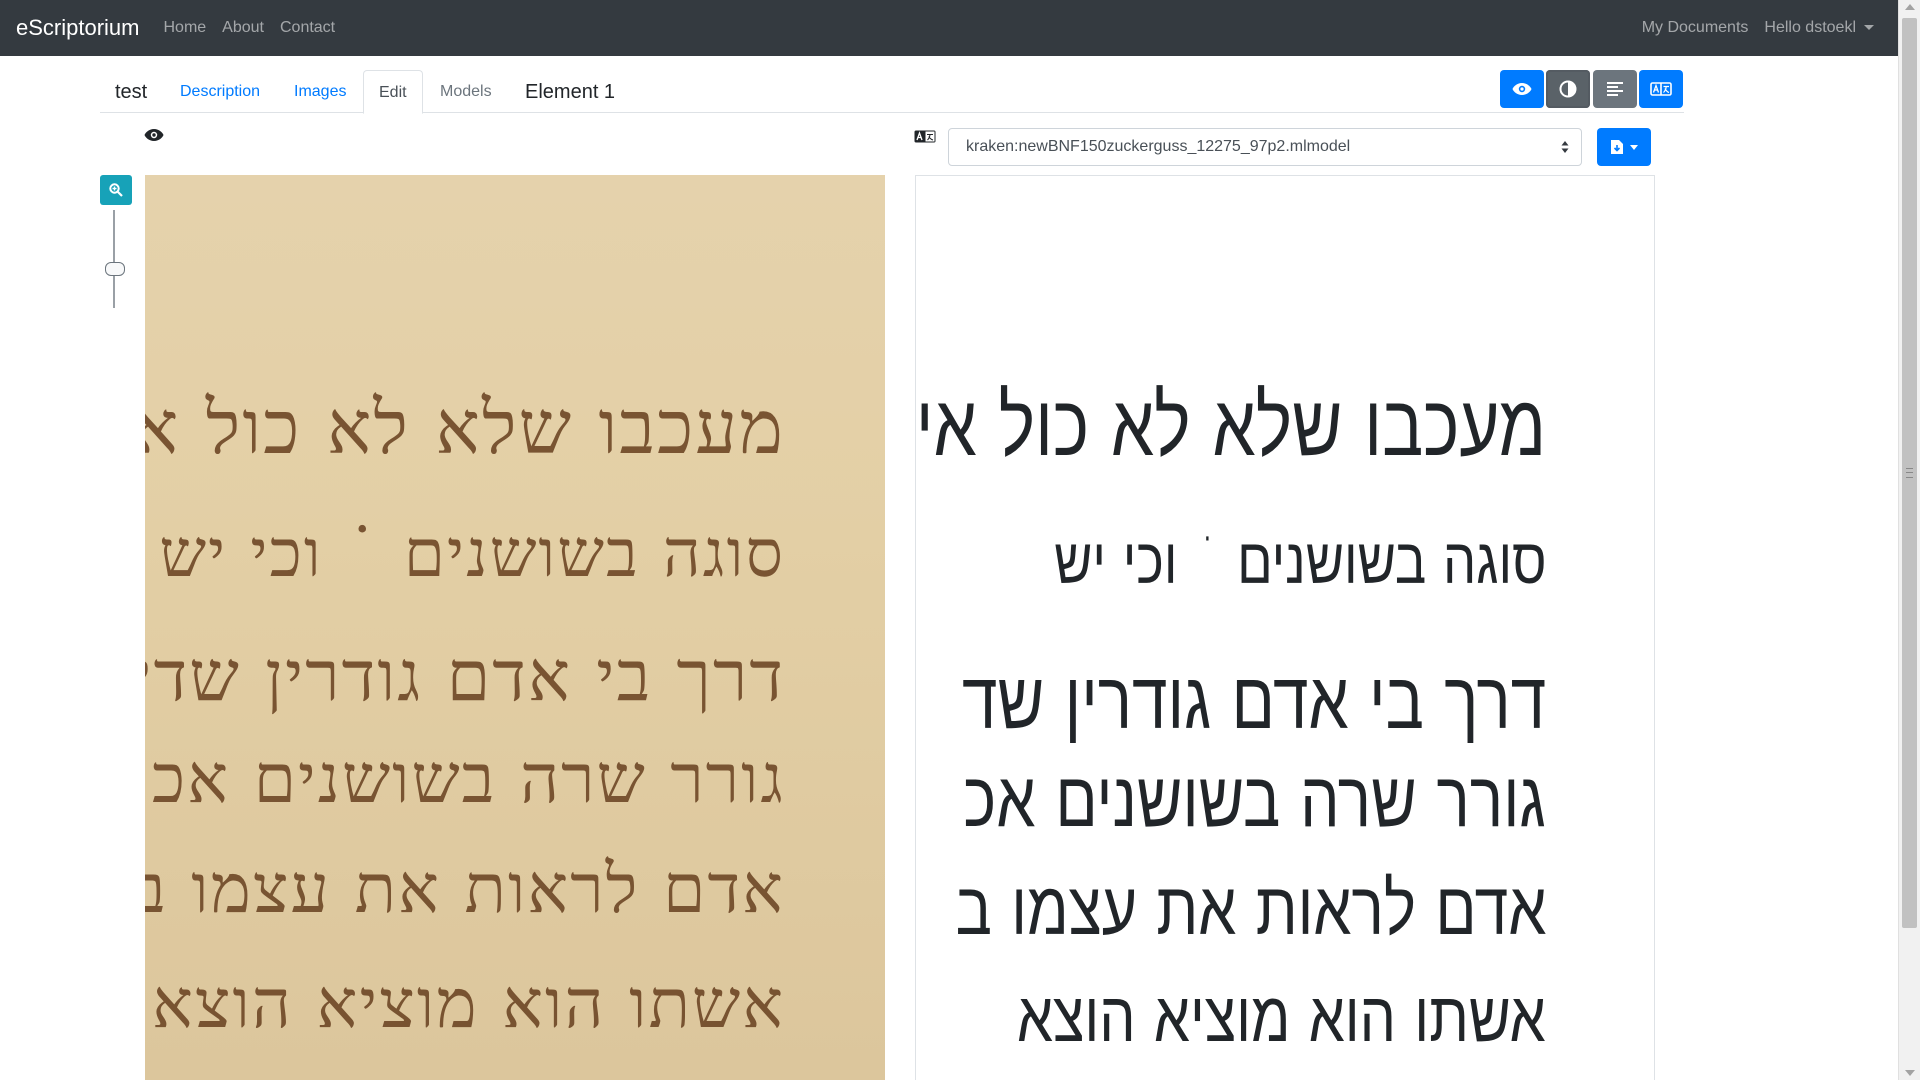 The height and width of the screenshot is (1080, 1920). Describe the element at coordinates (1695, 28) in the screenshot. I see `nav-my-documents: My Documents` at that location.